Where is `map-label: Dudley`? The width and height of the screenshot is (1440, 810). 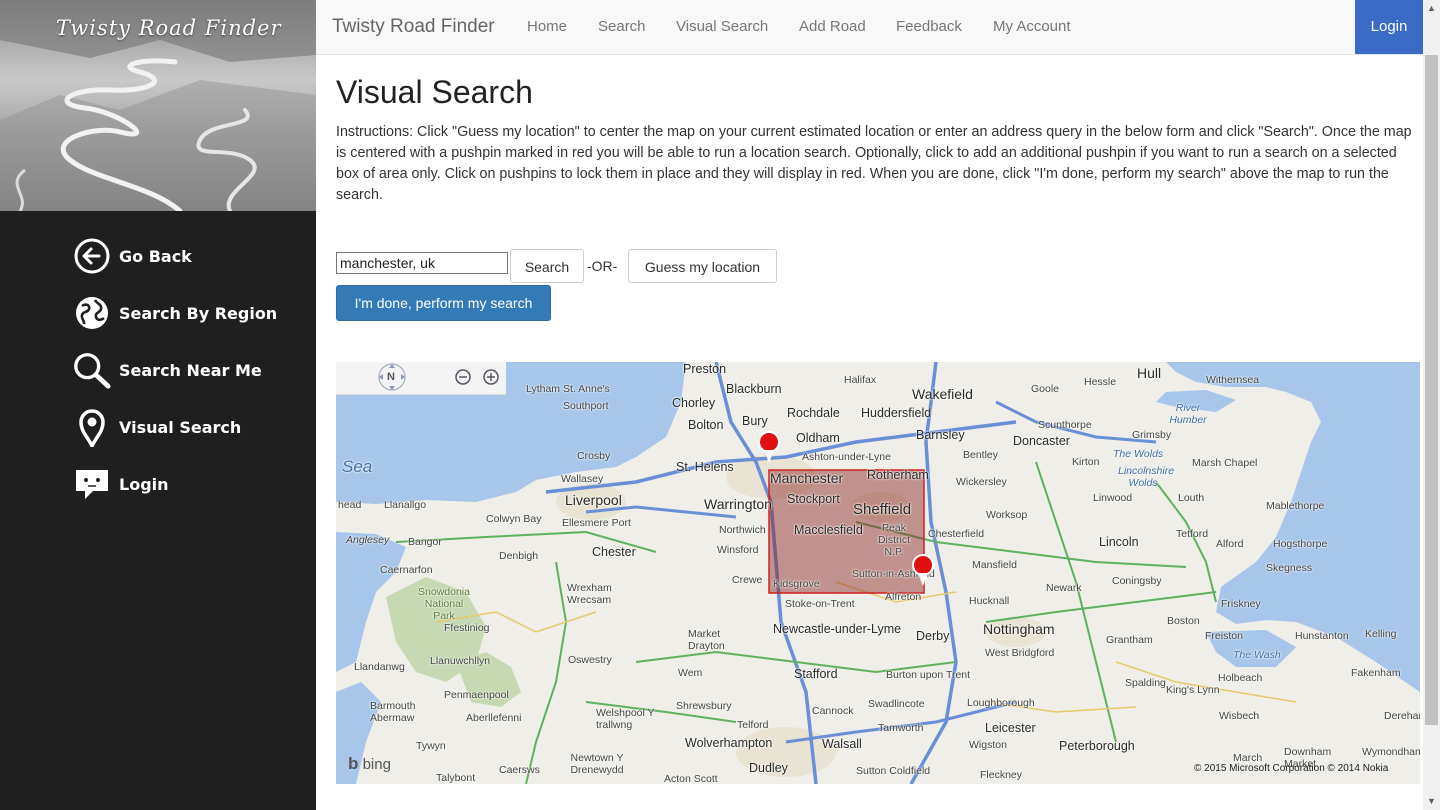
map-label: Dudley is located at coordinates (768, 768).